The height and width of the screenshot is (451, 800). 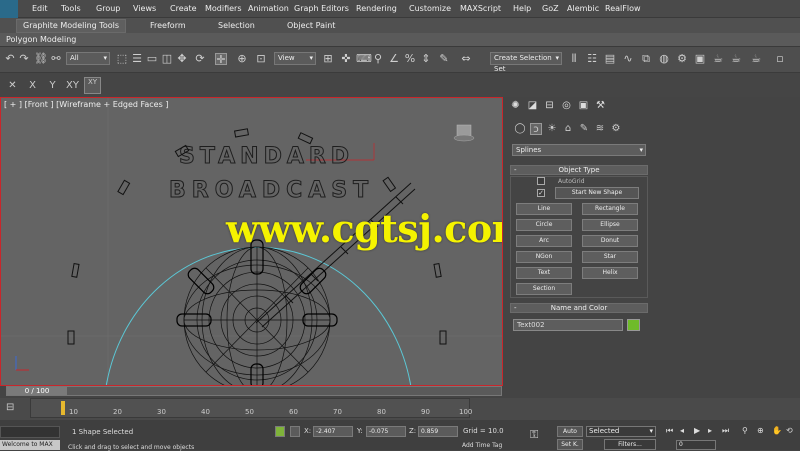 I want to click on select-by-name-icon: ☰, so click(x=137, y=59).